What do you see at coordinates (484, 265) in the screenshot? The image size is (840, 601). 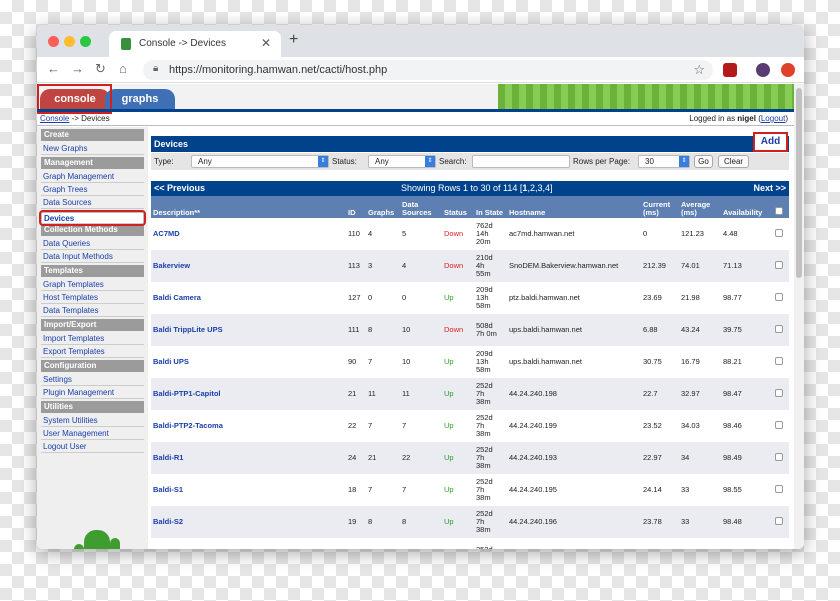 I see `in-state-cell: 210d 4h 55m` at bounding box center [484, 265].